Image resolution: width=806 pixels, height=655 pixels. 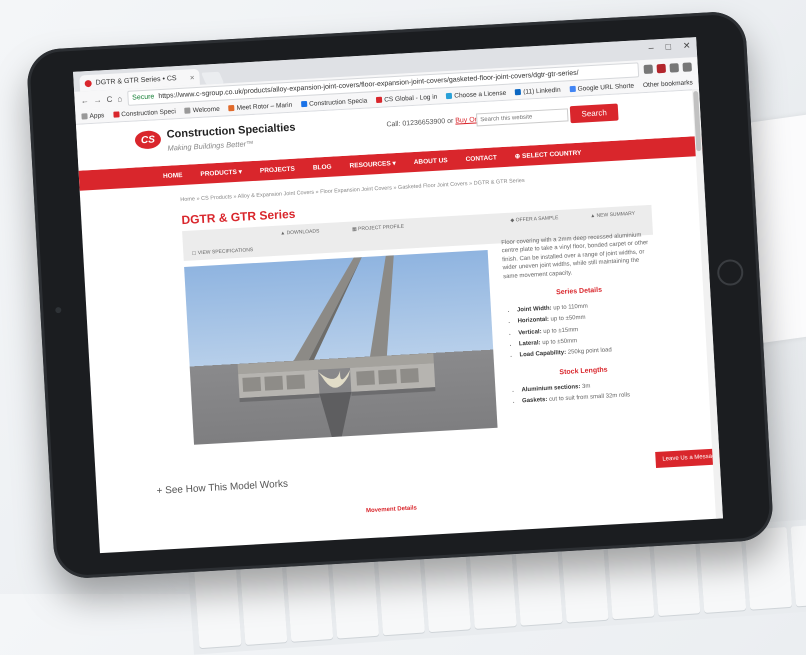 I want to click on nav-about: ABOUT US, so click(x=431, y=161).